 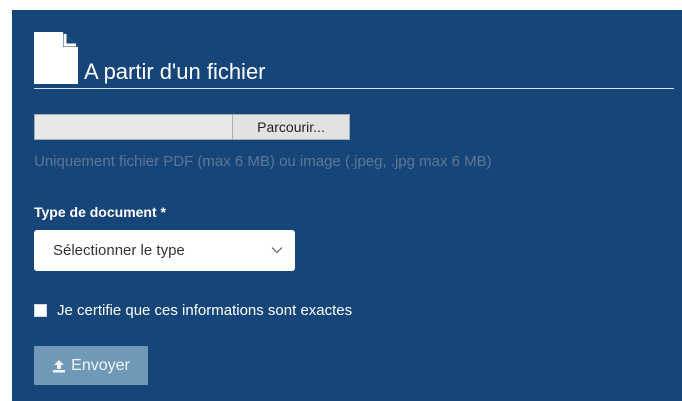 I want to click on panel-header: A partir d'un fichier, so click(x=354, y=61).